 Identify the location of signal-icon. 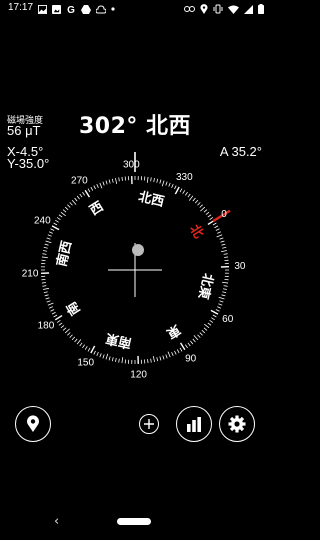
(248, 9).